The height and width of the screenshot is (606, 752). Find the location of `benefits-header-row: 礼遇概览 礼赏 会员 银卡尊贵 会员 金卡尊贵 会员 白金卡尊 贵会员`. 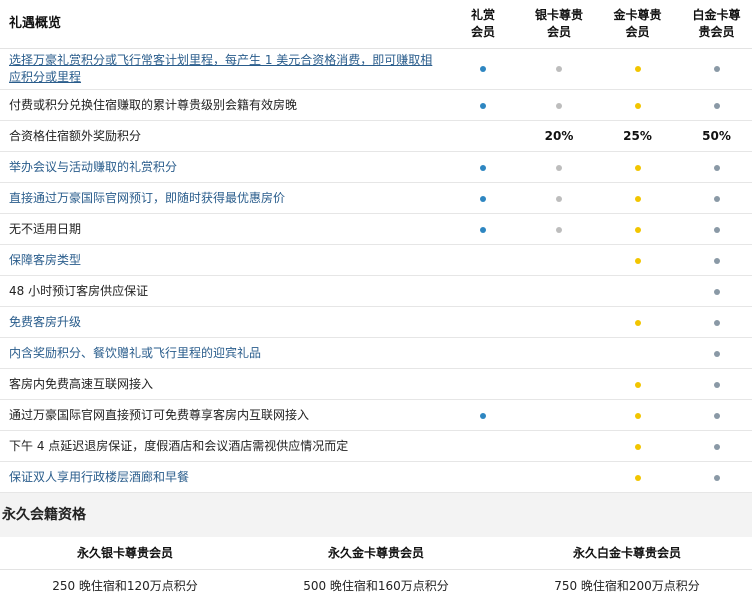

benefits-header-row: 礼遇概览 礼赏 会员 银卡尊贵 会员 金卡尊贵 会员 白金卡尊 贵会员 is located at coordinates (376, 24).